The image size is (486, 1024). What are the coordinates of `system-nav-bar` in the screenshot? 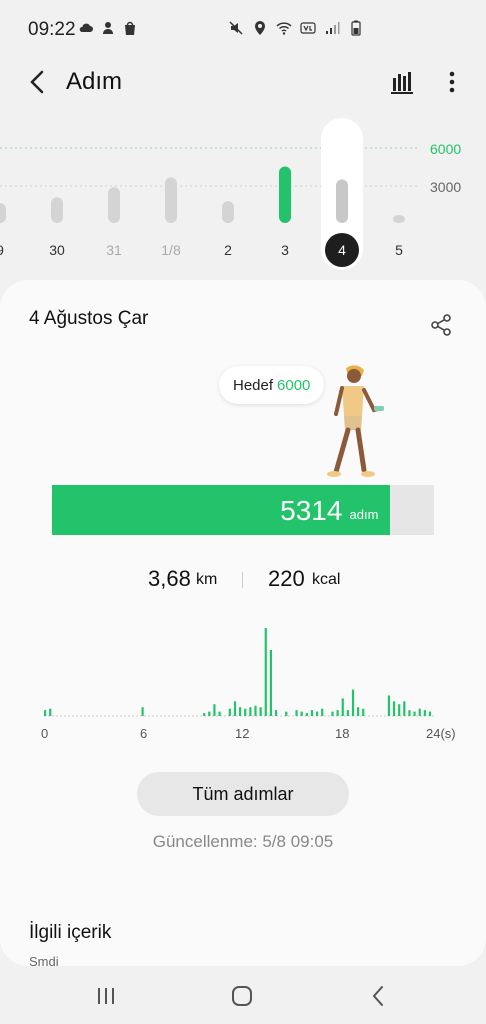 It's located at (243, 995).